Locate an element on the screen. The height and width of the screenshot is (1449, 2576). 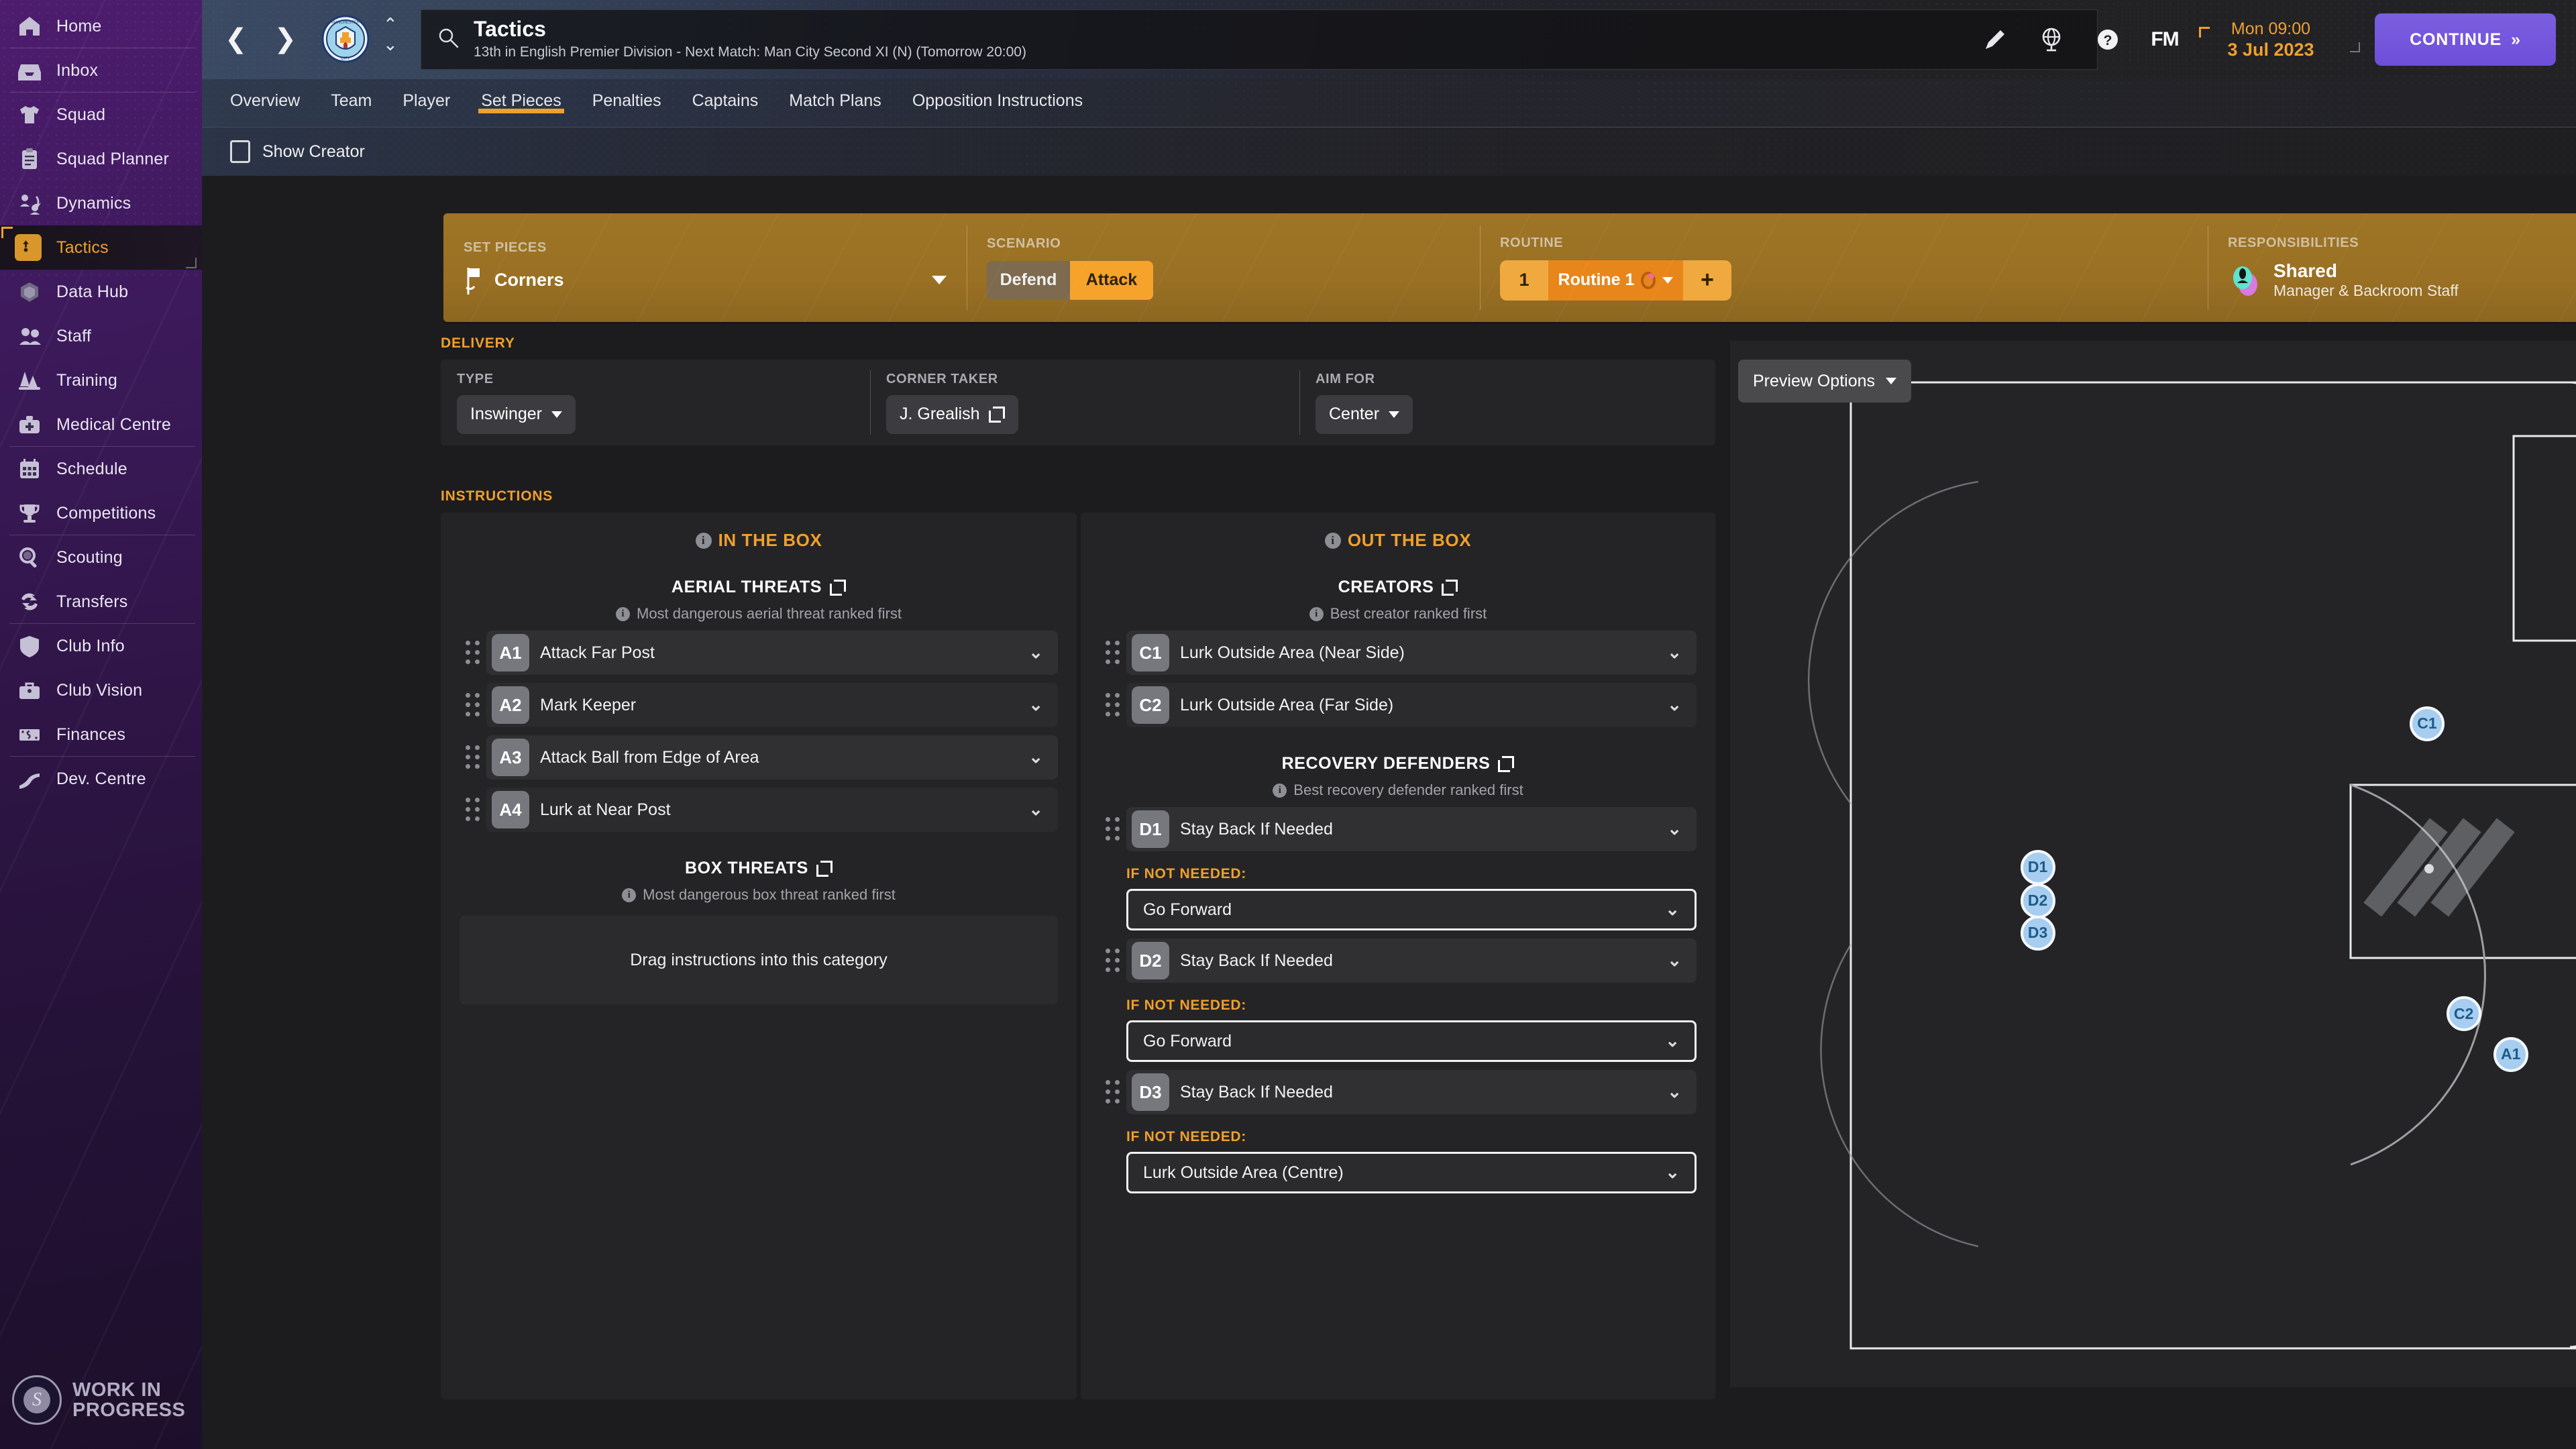
sidebar-item-transfers: Transfers is located at coordinates (101, 602).